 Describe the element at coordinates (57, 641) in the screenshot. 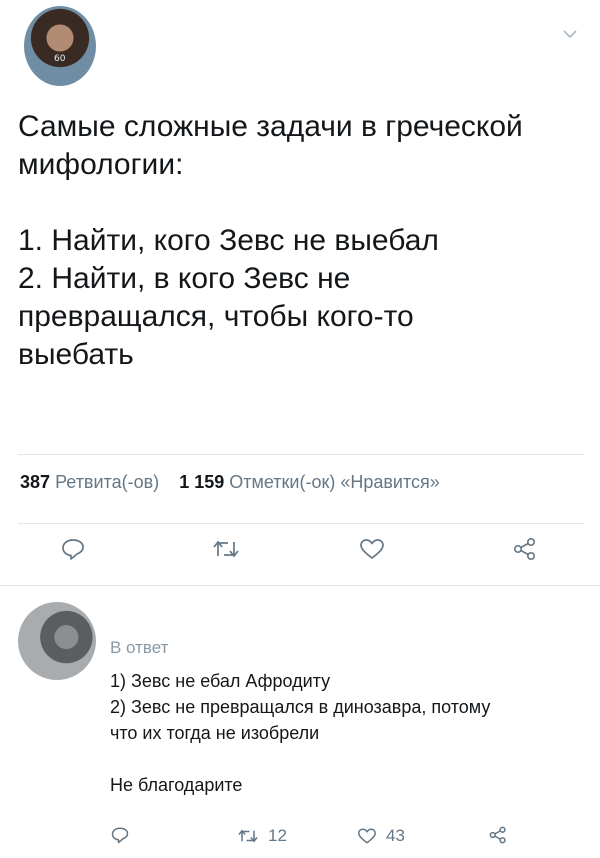

I see `reply-author-avatar` at that location.